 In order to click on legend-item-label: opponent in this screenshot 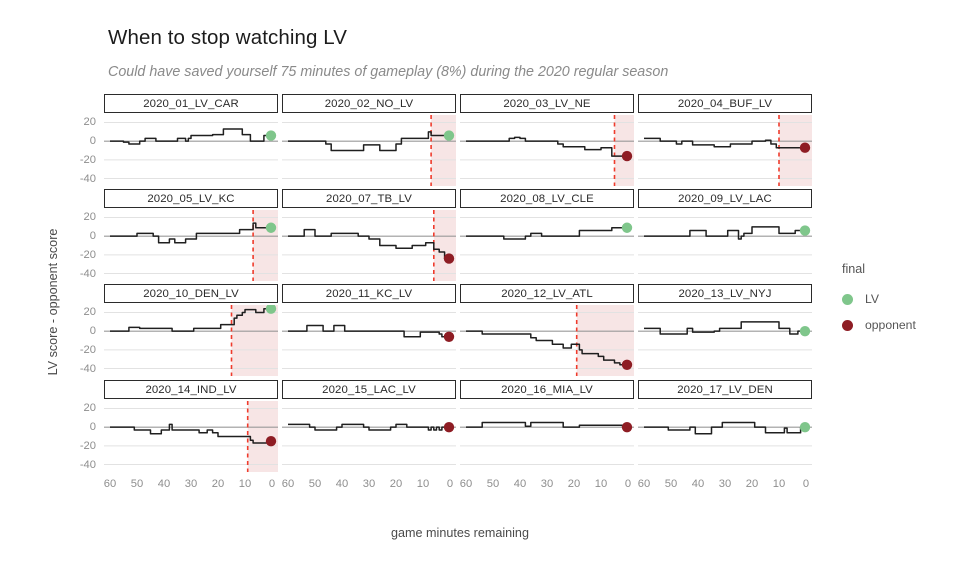, I will do `click(890, 325)`.